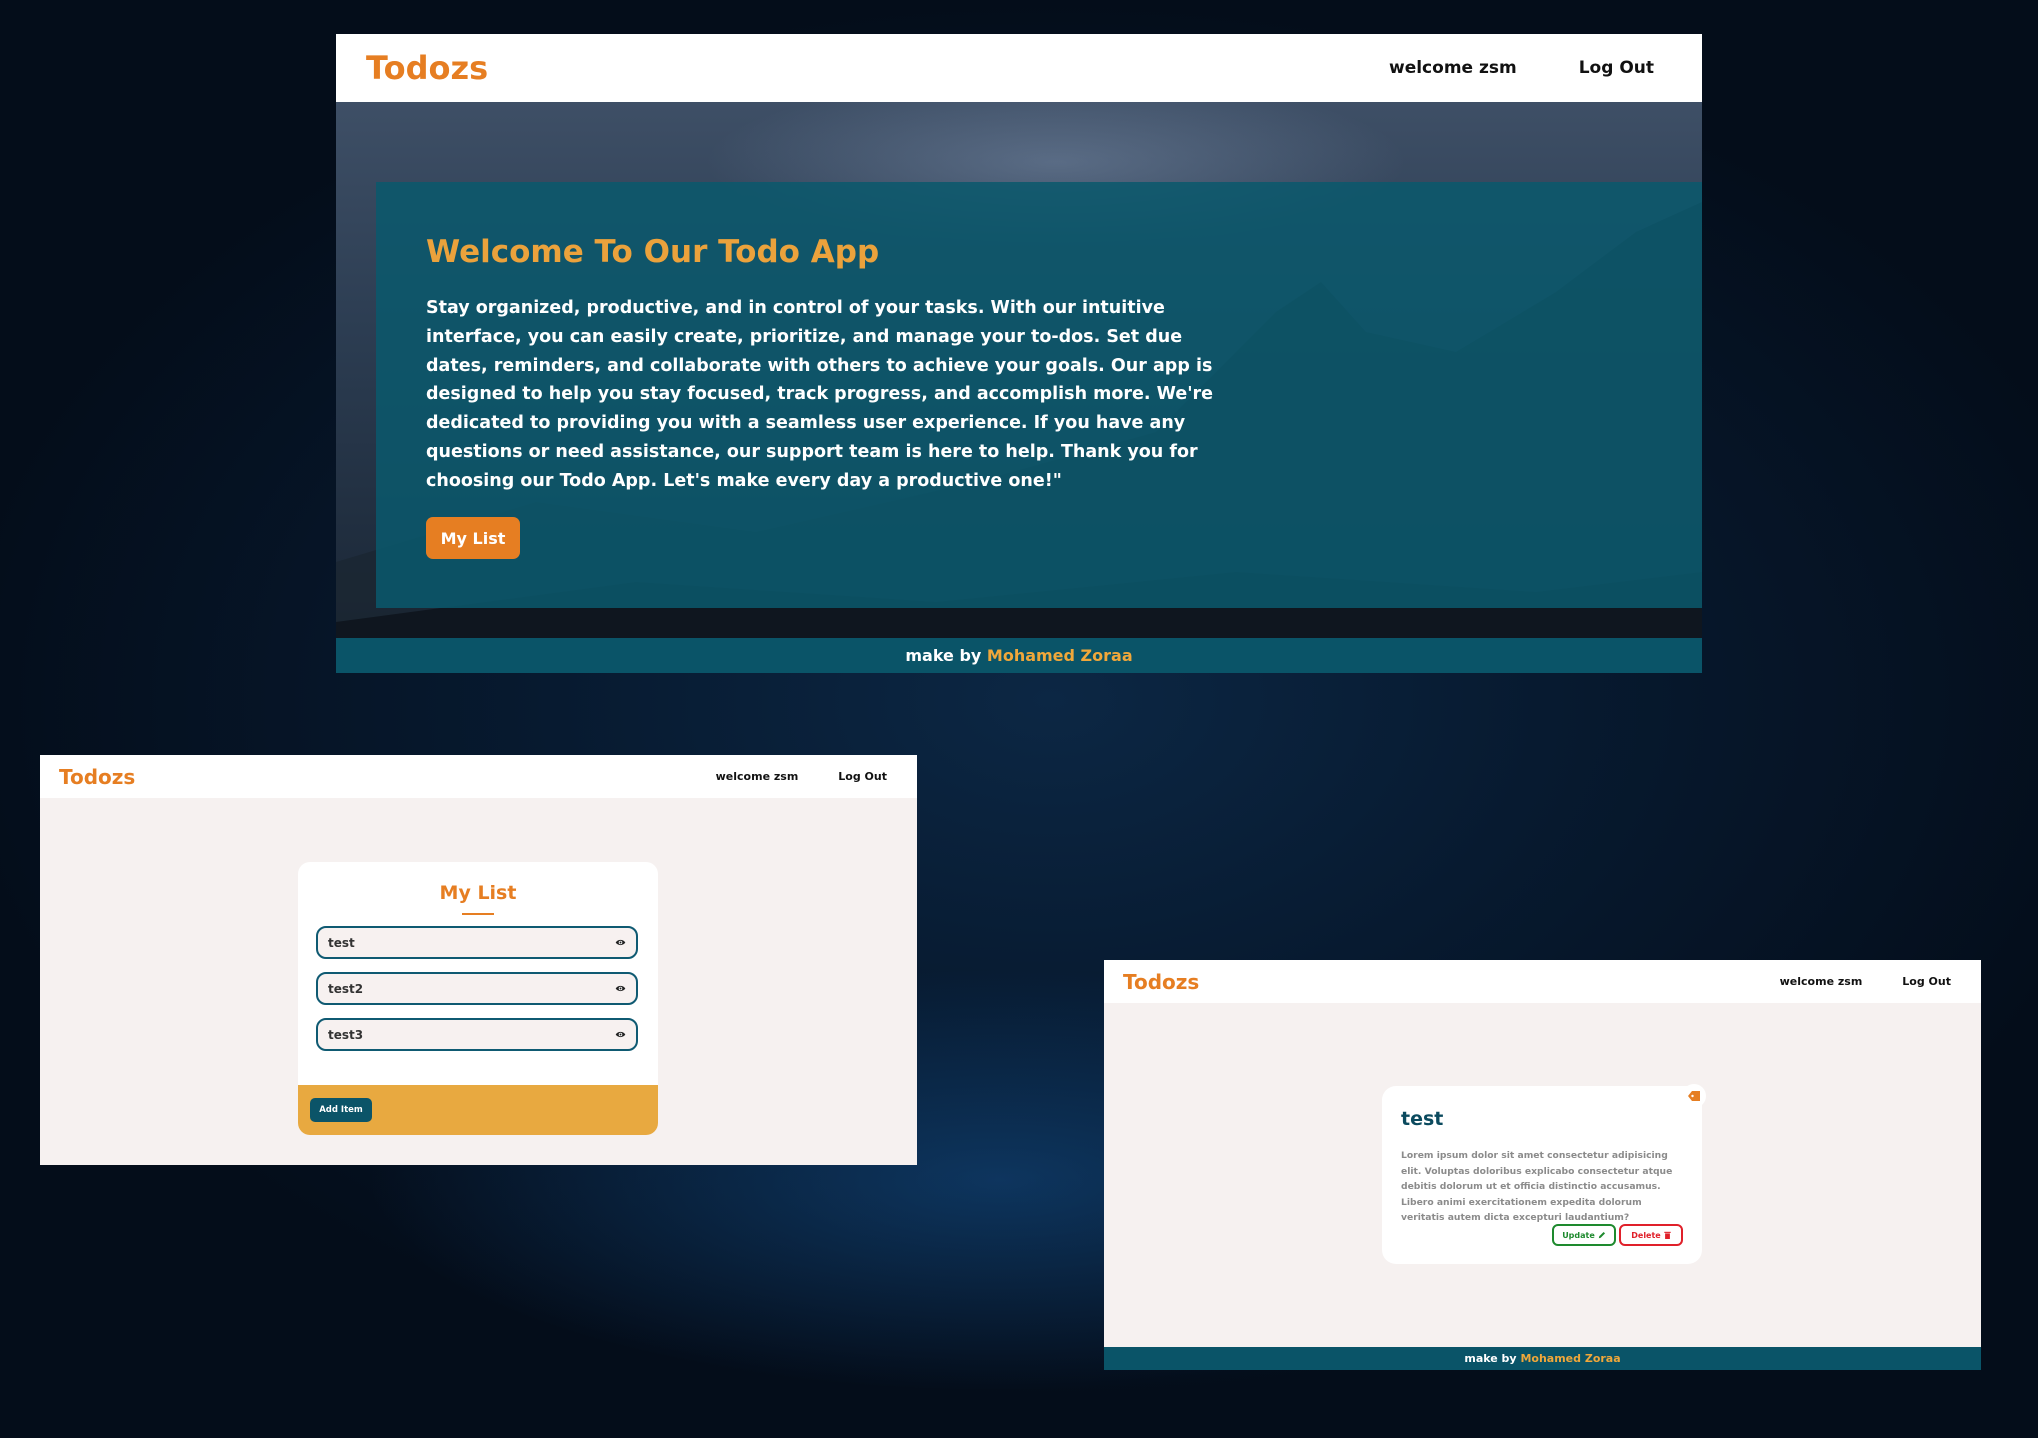  I want to click on todo-list-card: My List test test2 test3 Add Item, so click(478, 998).